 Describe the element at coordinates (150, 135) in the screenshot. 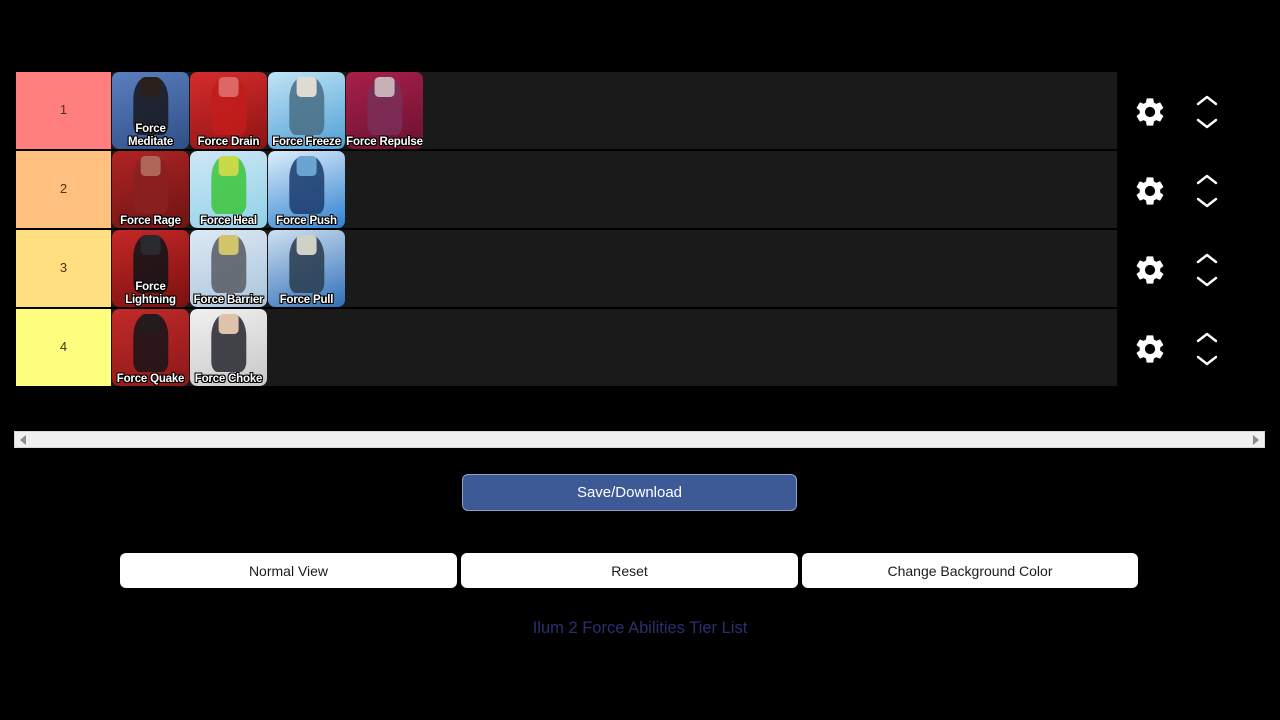

I see `tier-item-label: Force Meditate` at that location.